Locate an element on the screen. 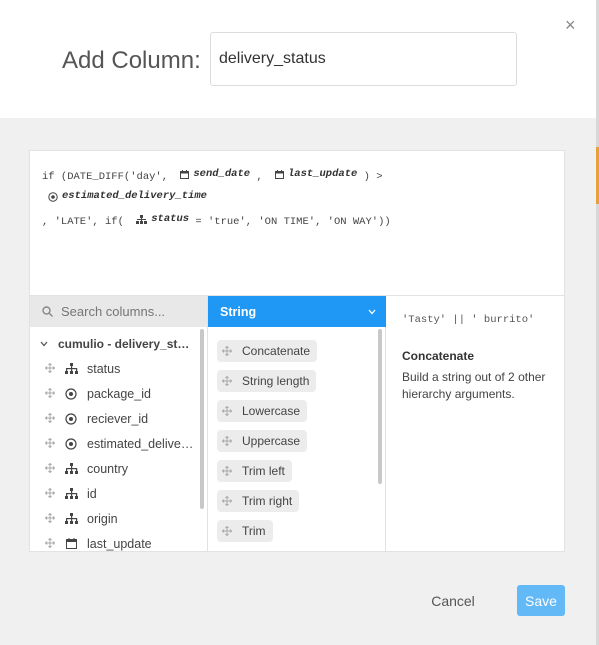 This screenshot has height=645, width=599. formula-text: , 'LATE', if( is located at coordinates (83, 221).